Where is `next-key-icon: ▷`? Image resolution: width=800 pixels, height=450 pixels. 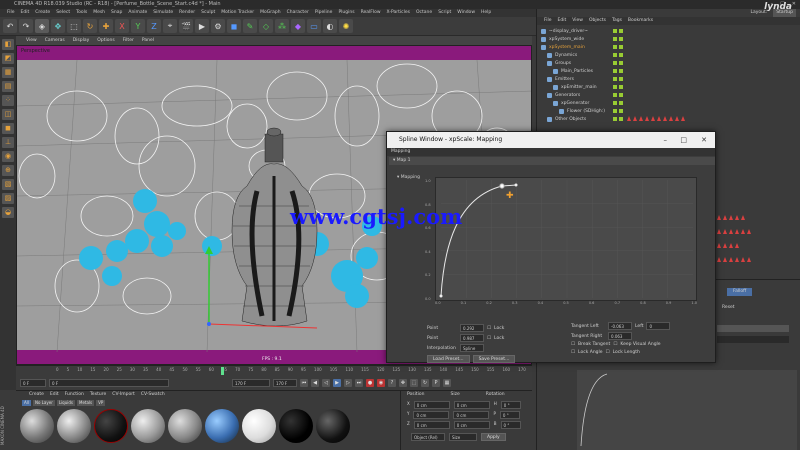 next-key-icon: ▷ is located at coordinates (348, 383).